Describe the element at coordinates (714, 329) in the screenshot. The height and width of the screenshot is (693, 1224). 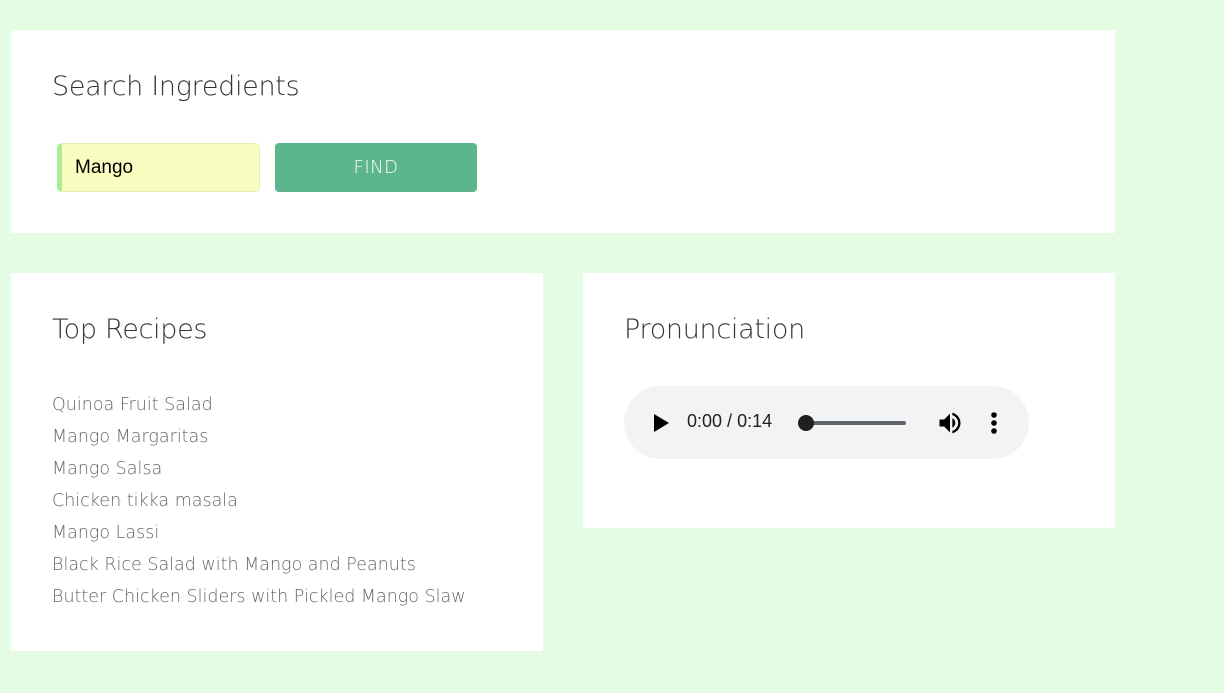
I see `pronunciation-title: Pronunciation` at that location.